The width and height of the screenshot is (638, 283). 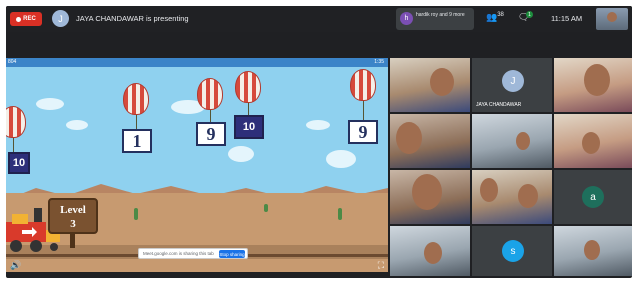 I want to click on participant-tile: a, so click(x=593, y=197).